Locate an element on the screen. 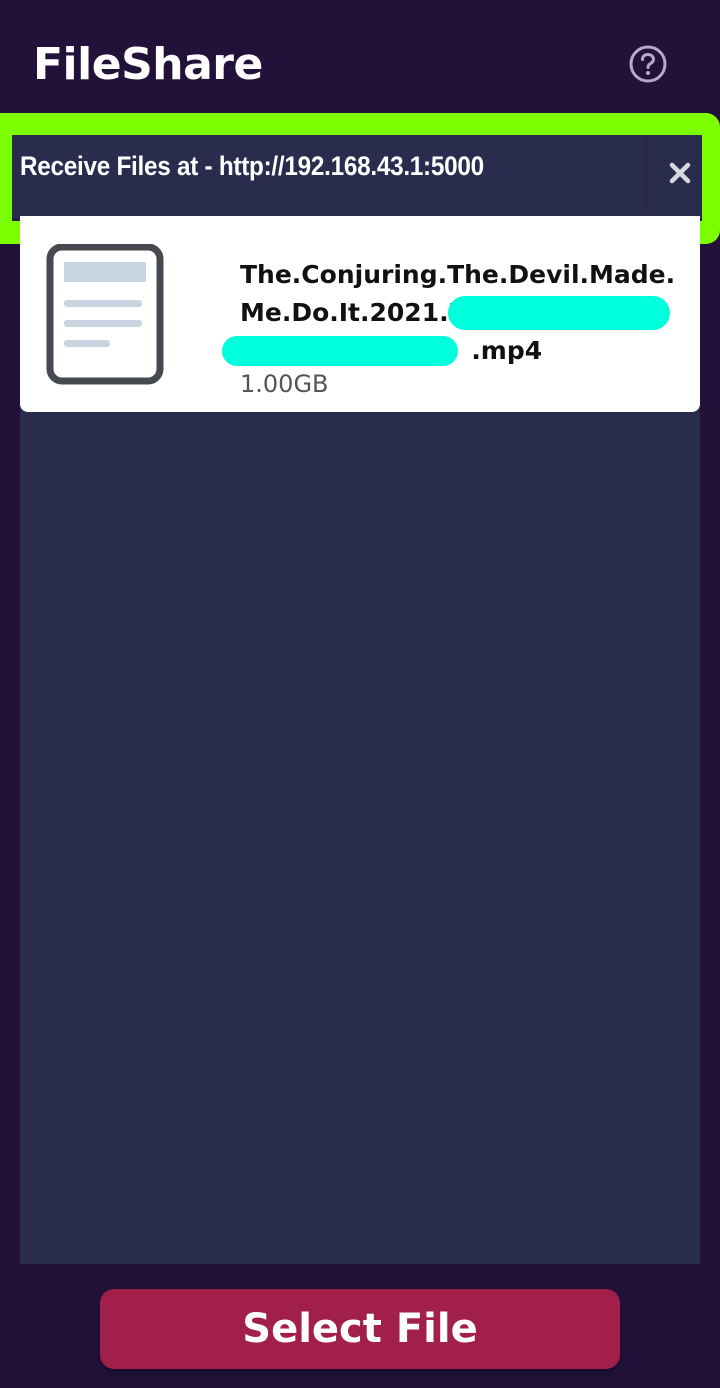 The image size is (720, 1388). close-icon is located at coordinates (680, 173).